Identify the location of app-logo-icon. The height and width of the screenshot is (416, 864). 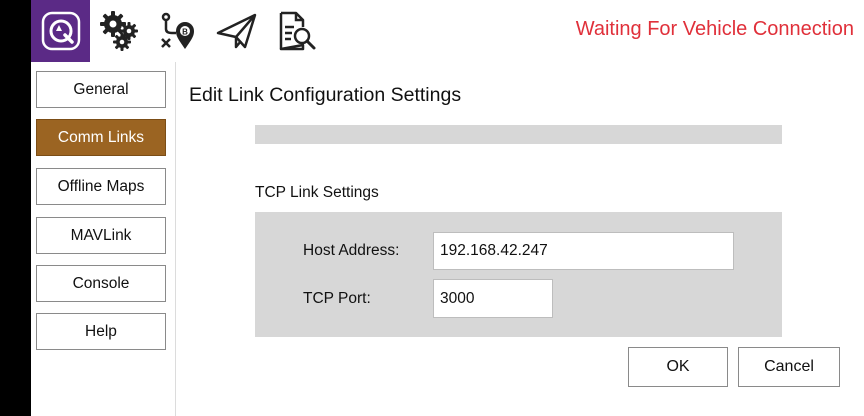
(60, 31).